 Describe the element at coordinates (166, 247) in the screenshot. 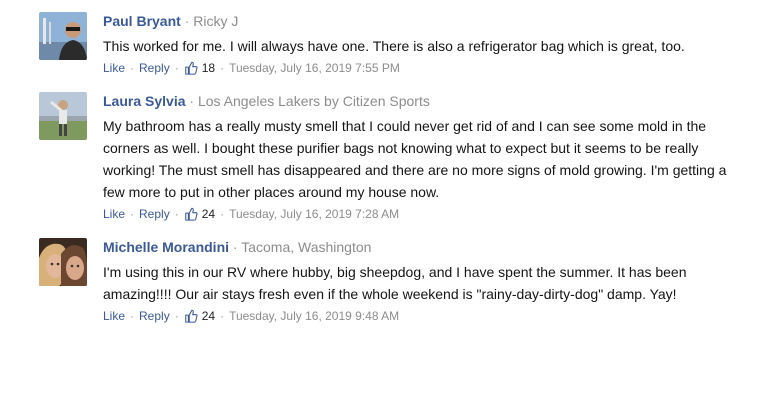

I see `author-name: Michelle Morandini` at that location.